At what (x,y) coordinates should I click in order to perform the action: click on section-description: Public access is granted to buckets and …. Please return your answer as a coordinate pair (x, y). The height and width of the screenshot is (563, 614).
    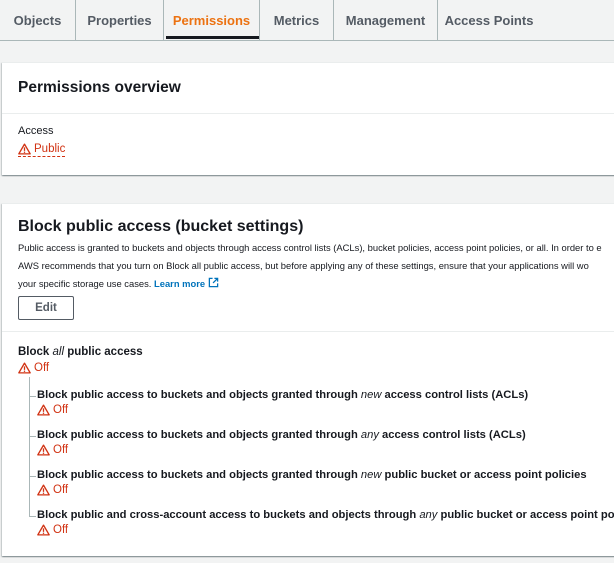
    Looking at the image, I should click on (316, 266).